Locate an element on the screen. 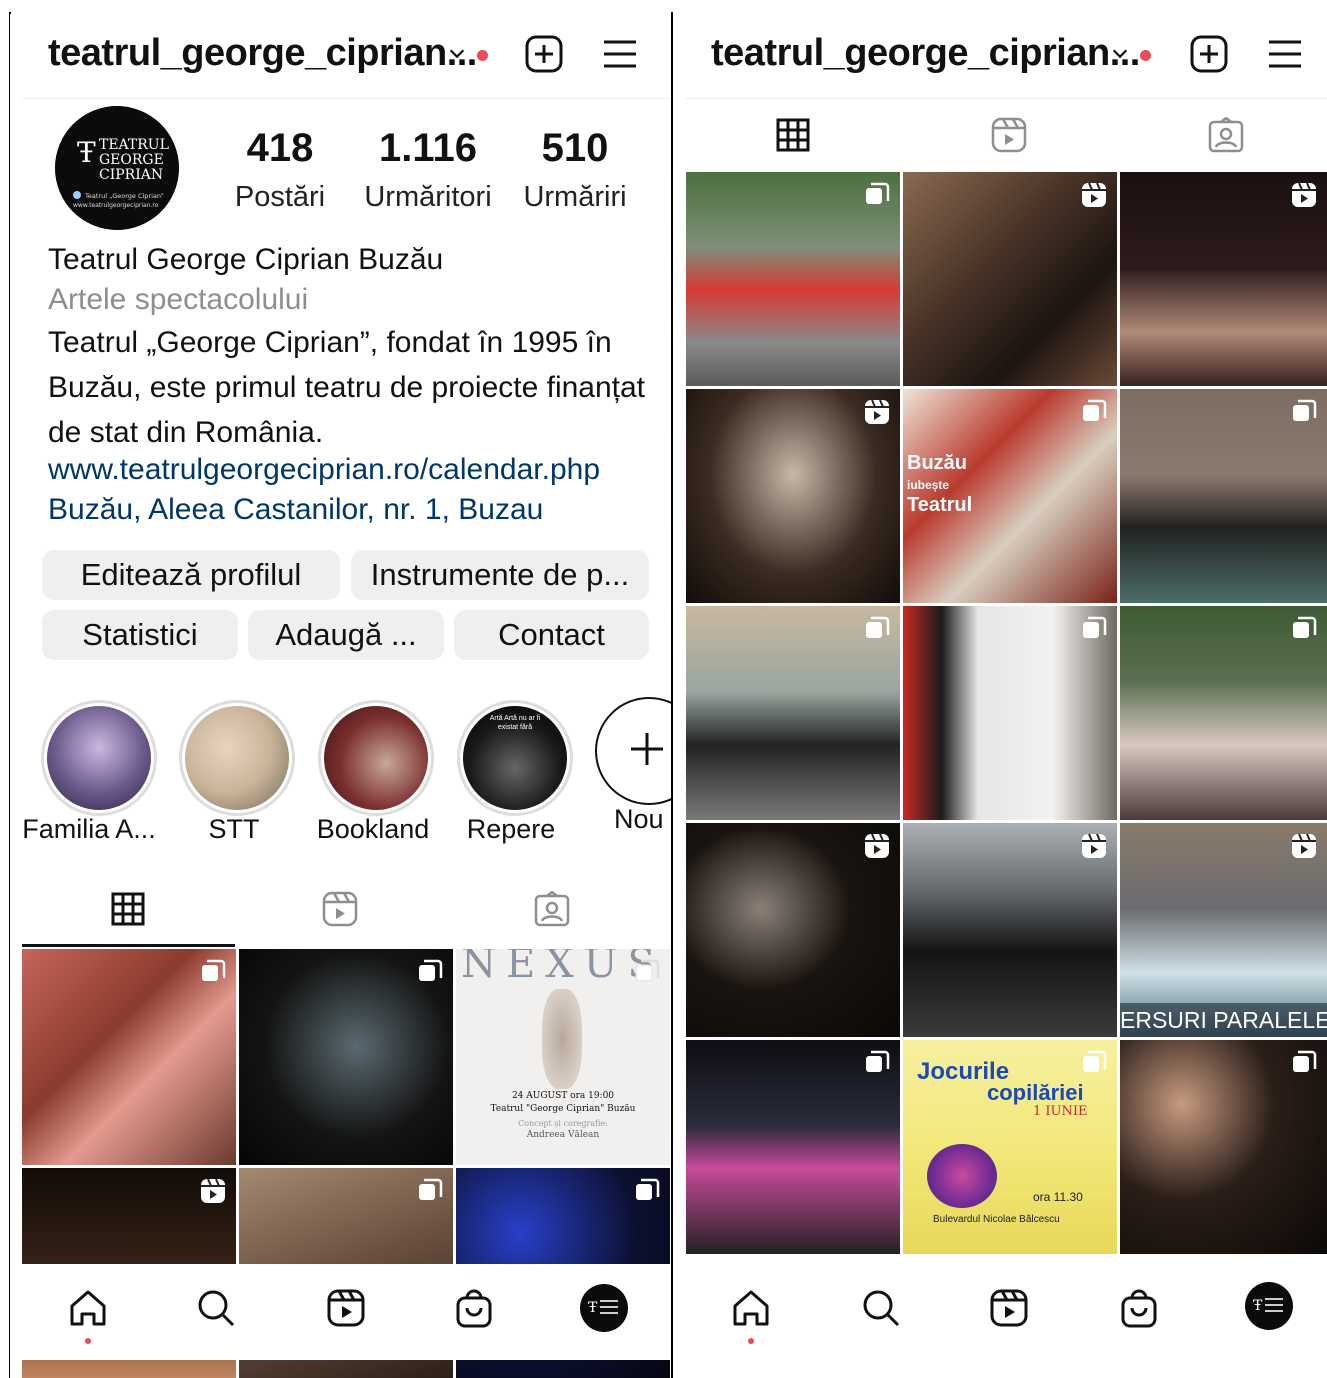  highlight-stt is located at coordinates (237, 758).